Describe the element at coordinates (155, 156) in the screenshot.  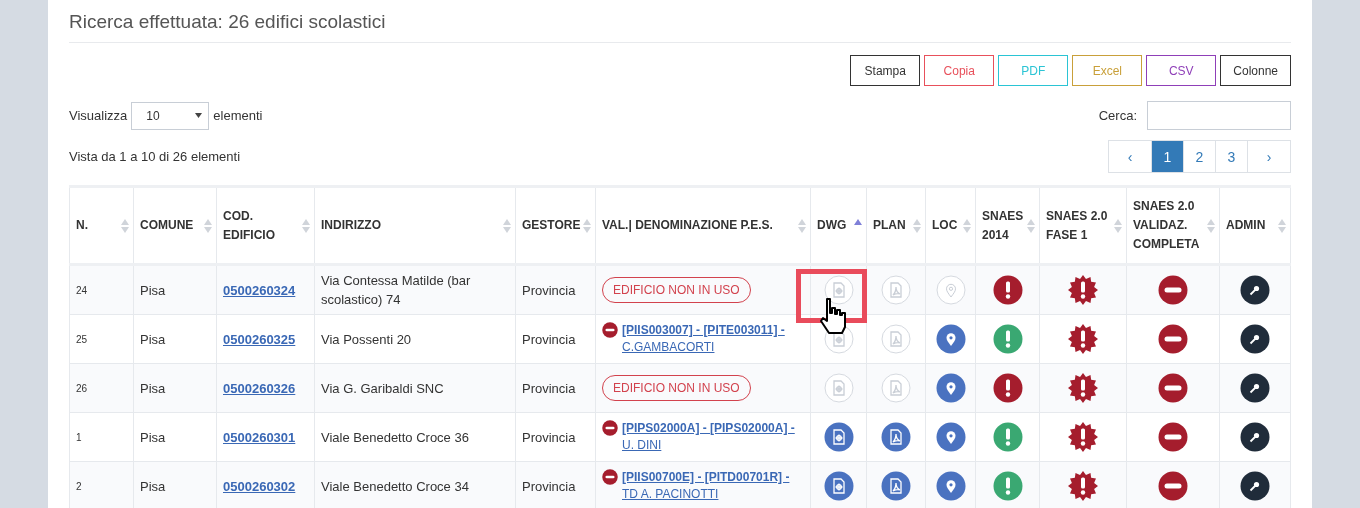
I see `table-info: Vista da 1 a 10 di 26 elementi` at that location.